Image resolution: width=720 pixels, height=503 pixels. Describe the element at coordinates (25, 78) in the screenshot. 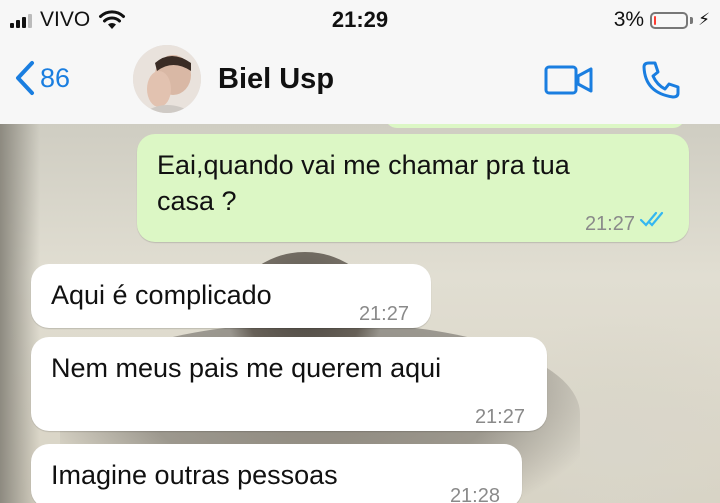

I see `chevron-left-icon` at that location.